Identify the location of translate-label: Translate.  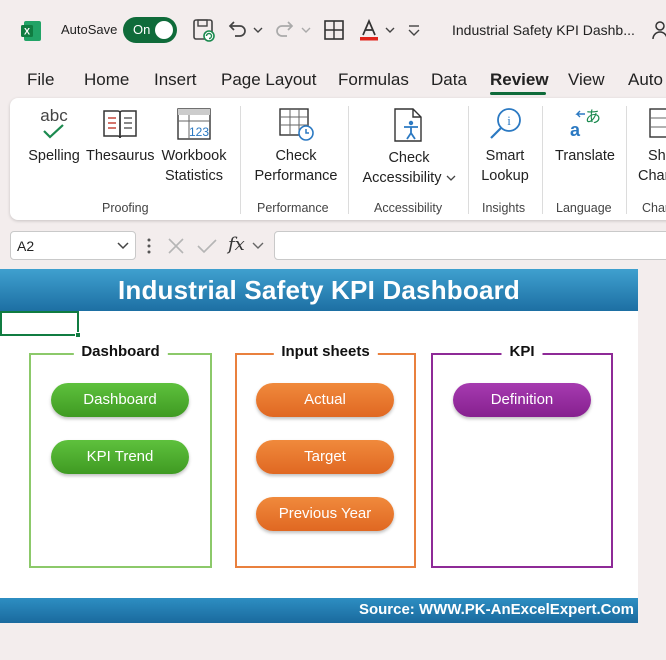
(585, 156).